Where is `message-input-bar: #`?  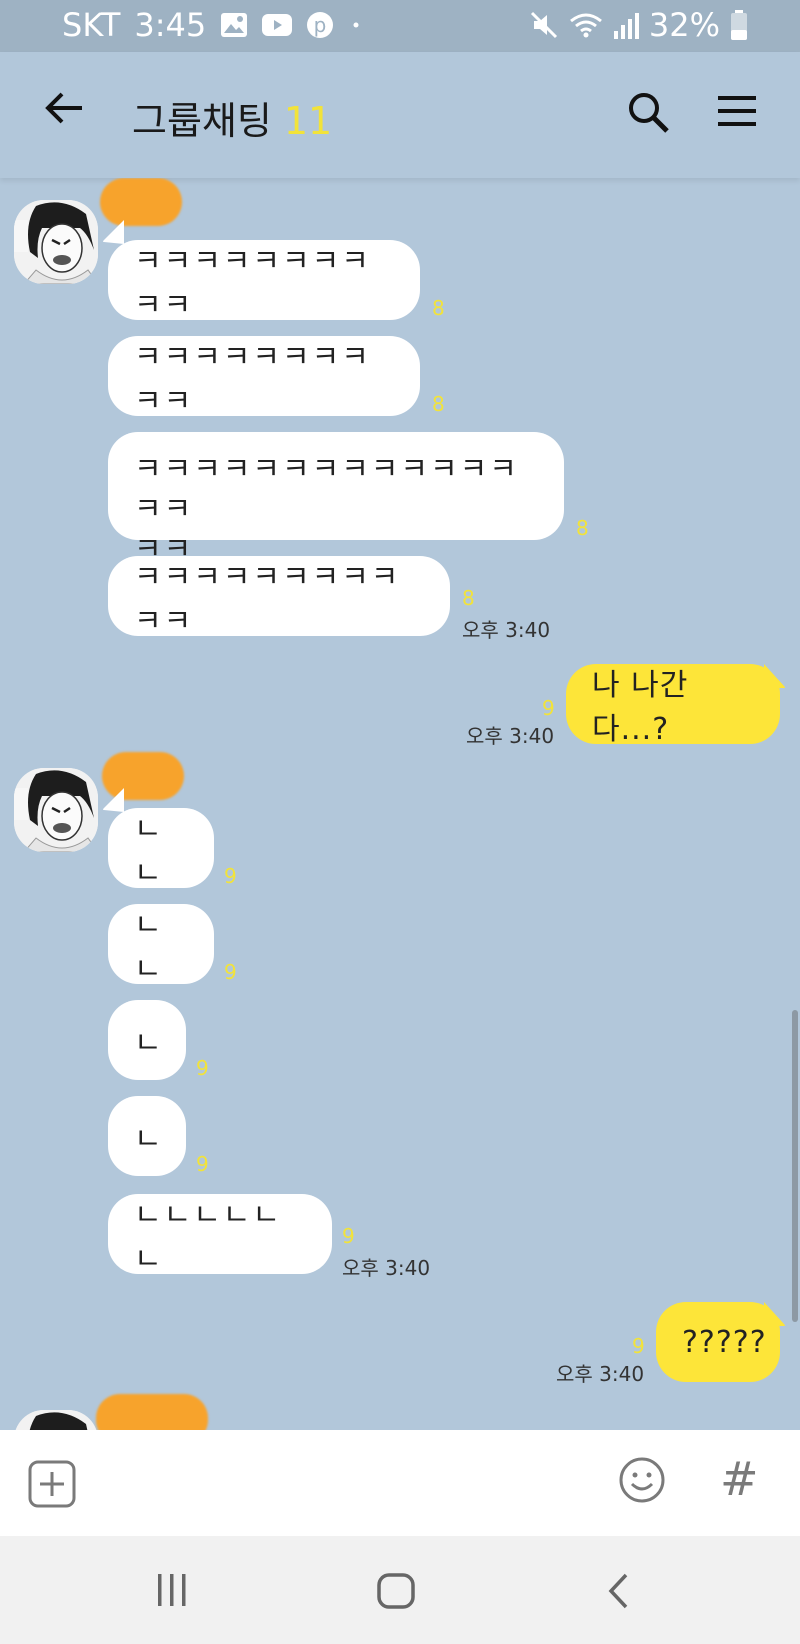 message-input-bar: # is located at coordinates (400, 1483).